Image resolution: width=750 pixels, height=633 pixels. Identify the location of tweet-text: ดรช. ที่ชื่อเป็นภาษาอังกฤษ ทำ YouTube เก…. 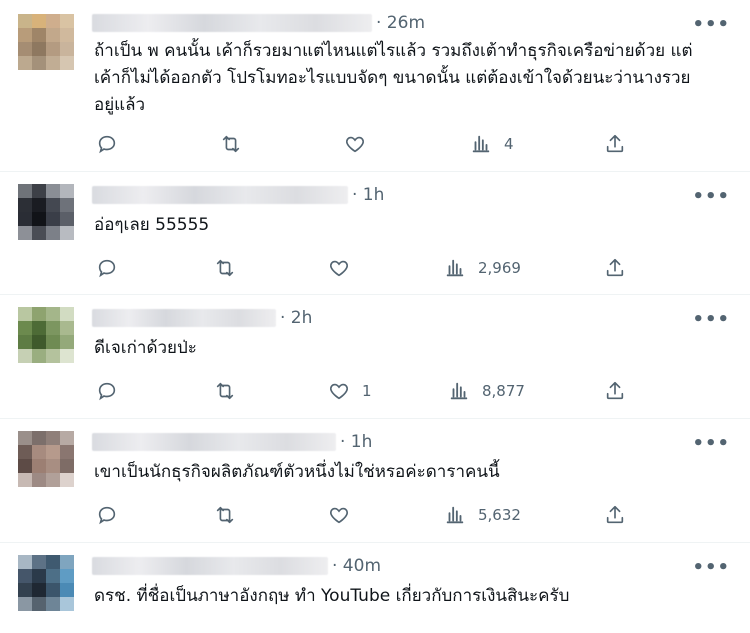
(332, 596).